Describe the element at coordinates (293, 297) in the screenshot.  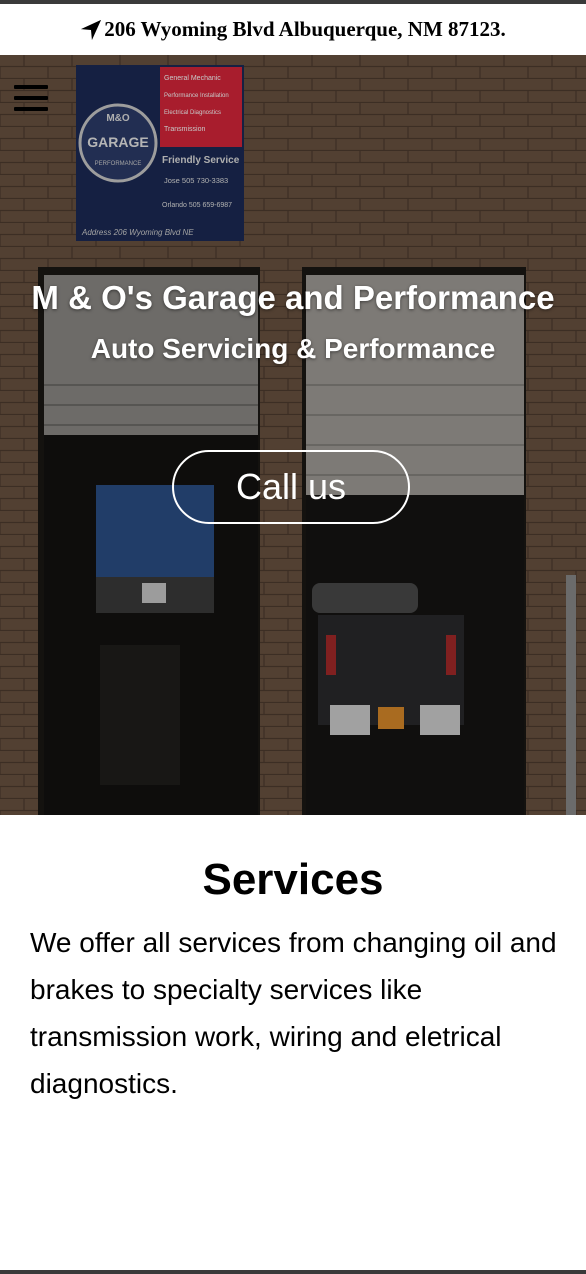
I see `hero-title: M & O's Garage and Performance` at that location.